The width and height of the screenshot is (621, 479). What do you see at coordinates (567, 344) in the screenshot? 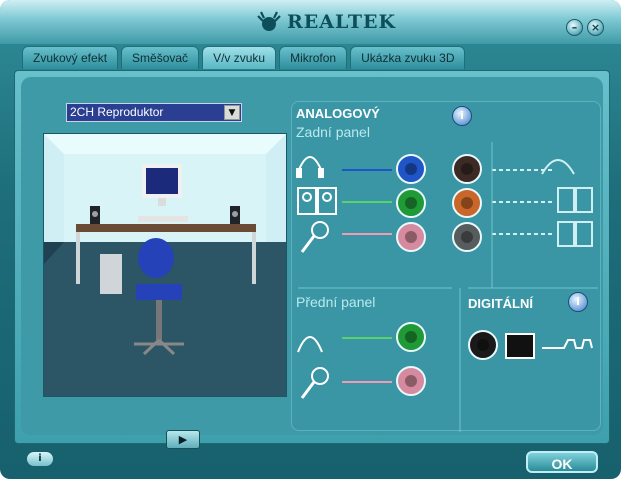
I see `digital-signal-icon` at bounding box center [567, 344].